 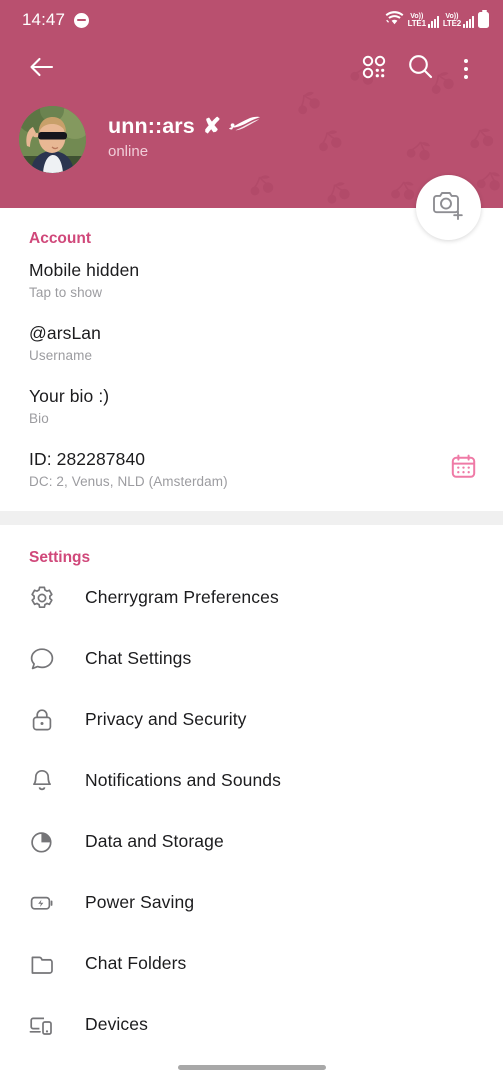 I want to click on profile-name: unn::ars, so click(x=151, y=126).